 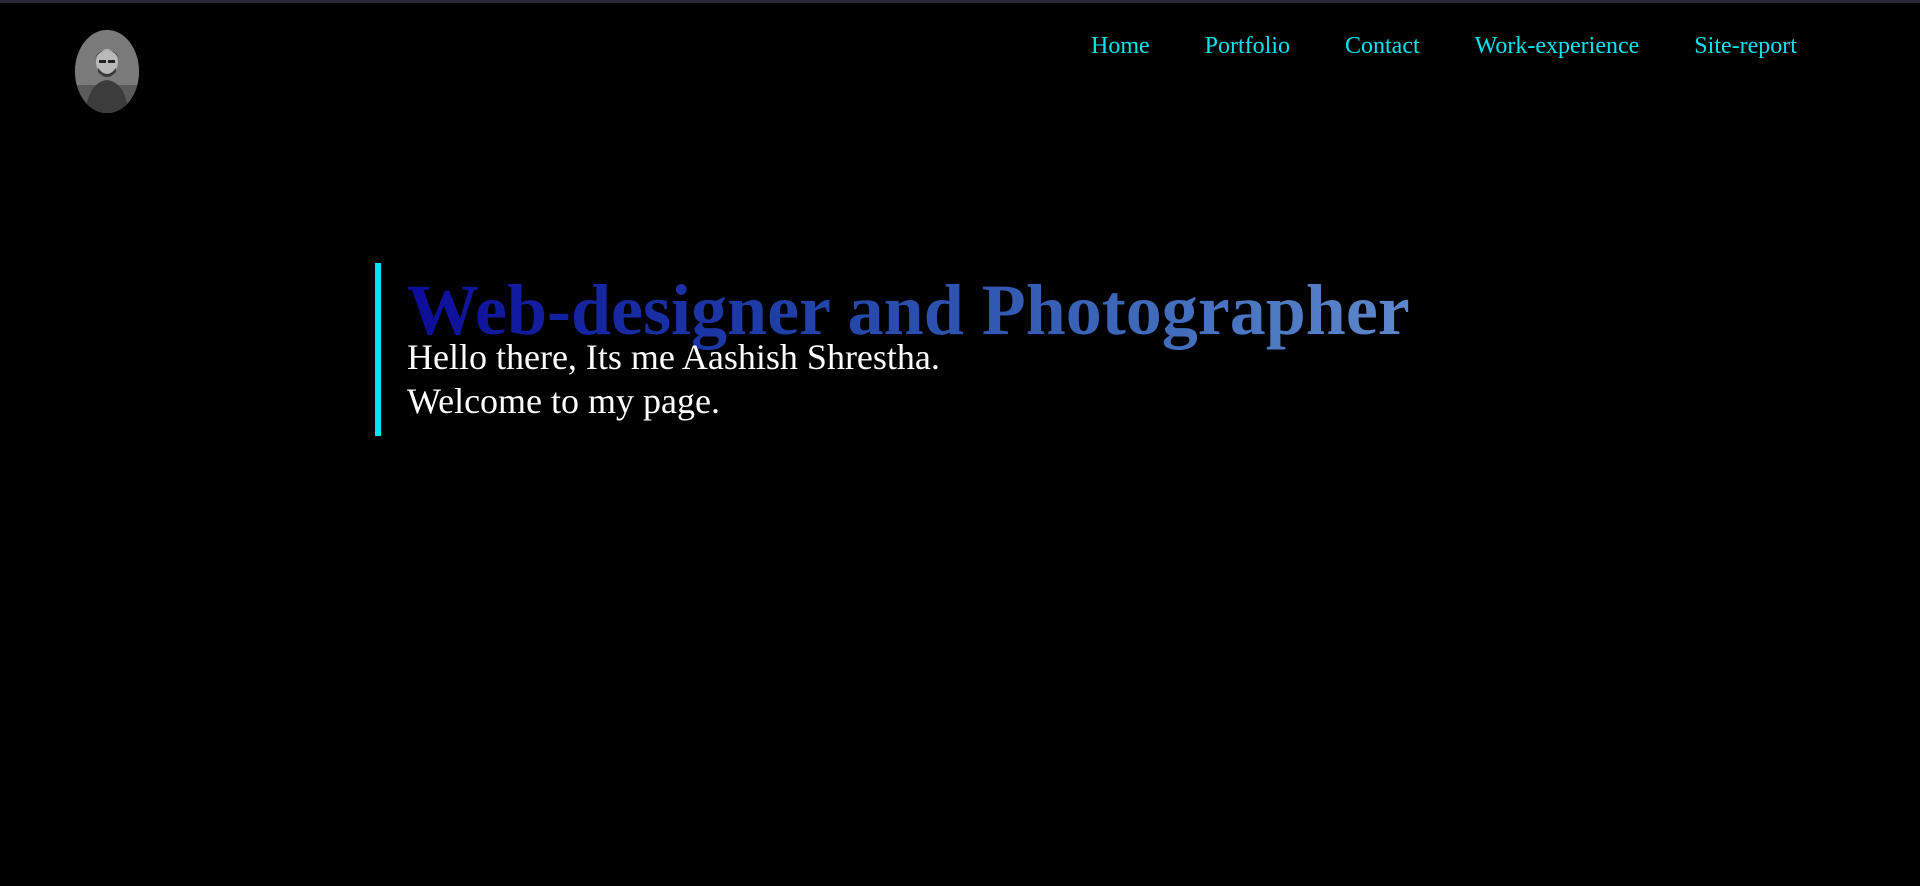 I want to click on avatar, so click(x=107, y=71).